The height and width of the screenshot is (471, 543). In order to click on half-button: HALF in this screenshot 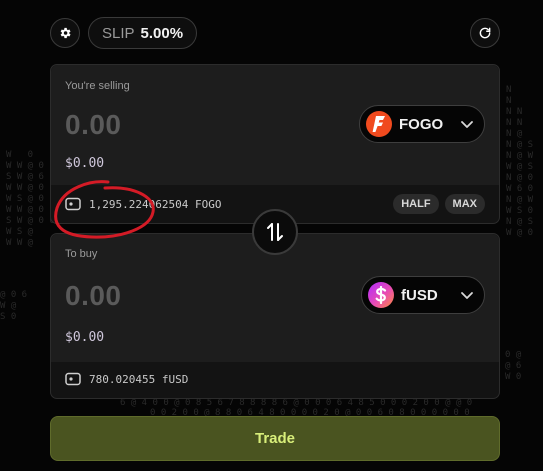, I will do `click(416, 204)`.